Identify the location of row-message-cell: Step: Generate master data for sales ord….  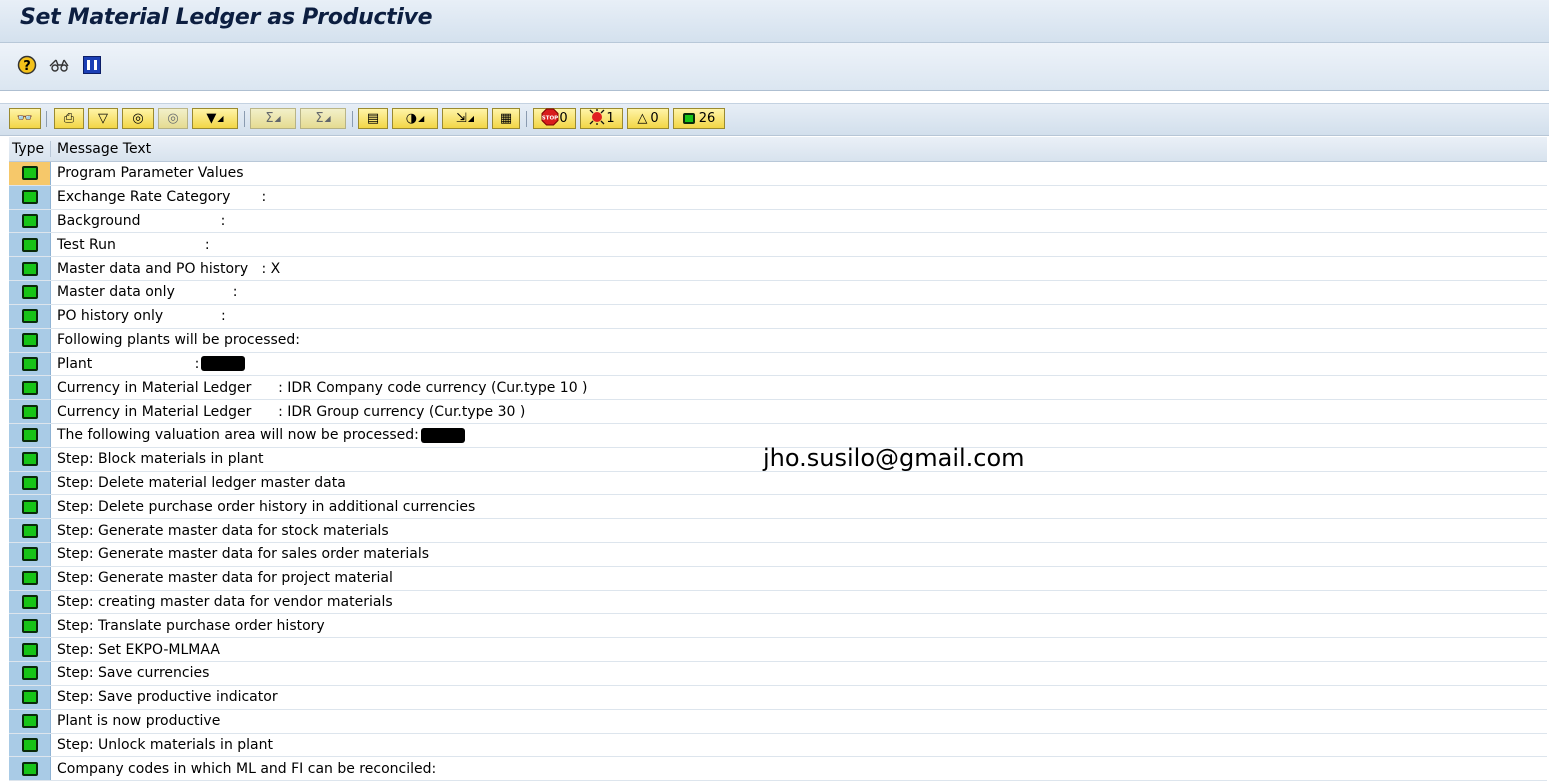
(799, 554).